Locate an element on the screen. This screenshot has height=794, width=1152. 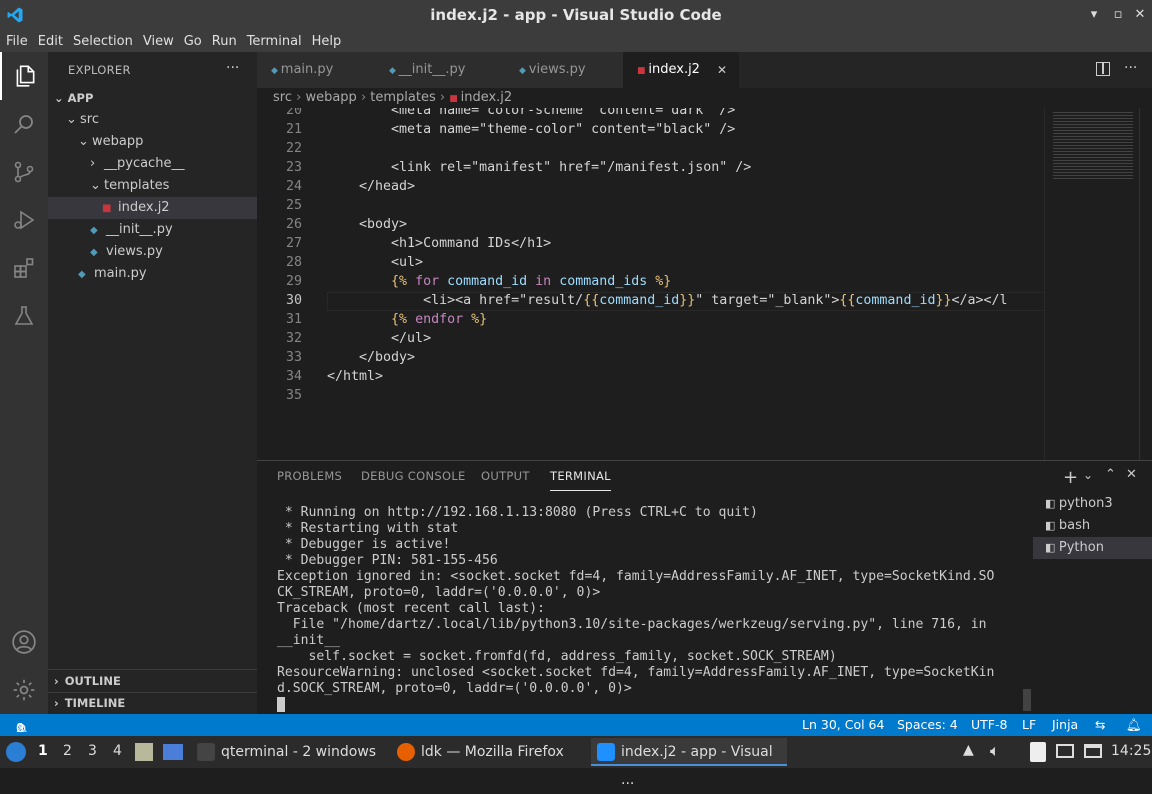
menu-selection: Selection is located at coordinates (103, 41).